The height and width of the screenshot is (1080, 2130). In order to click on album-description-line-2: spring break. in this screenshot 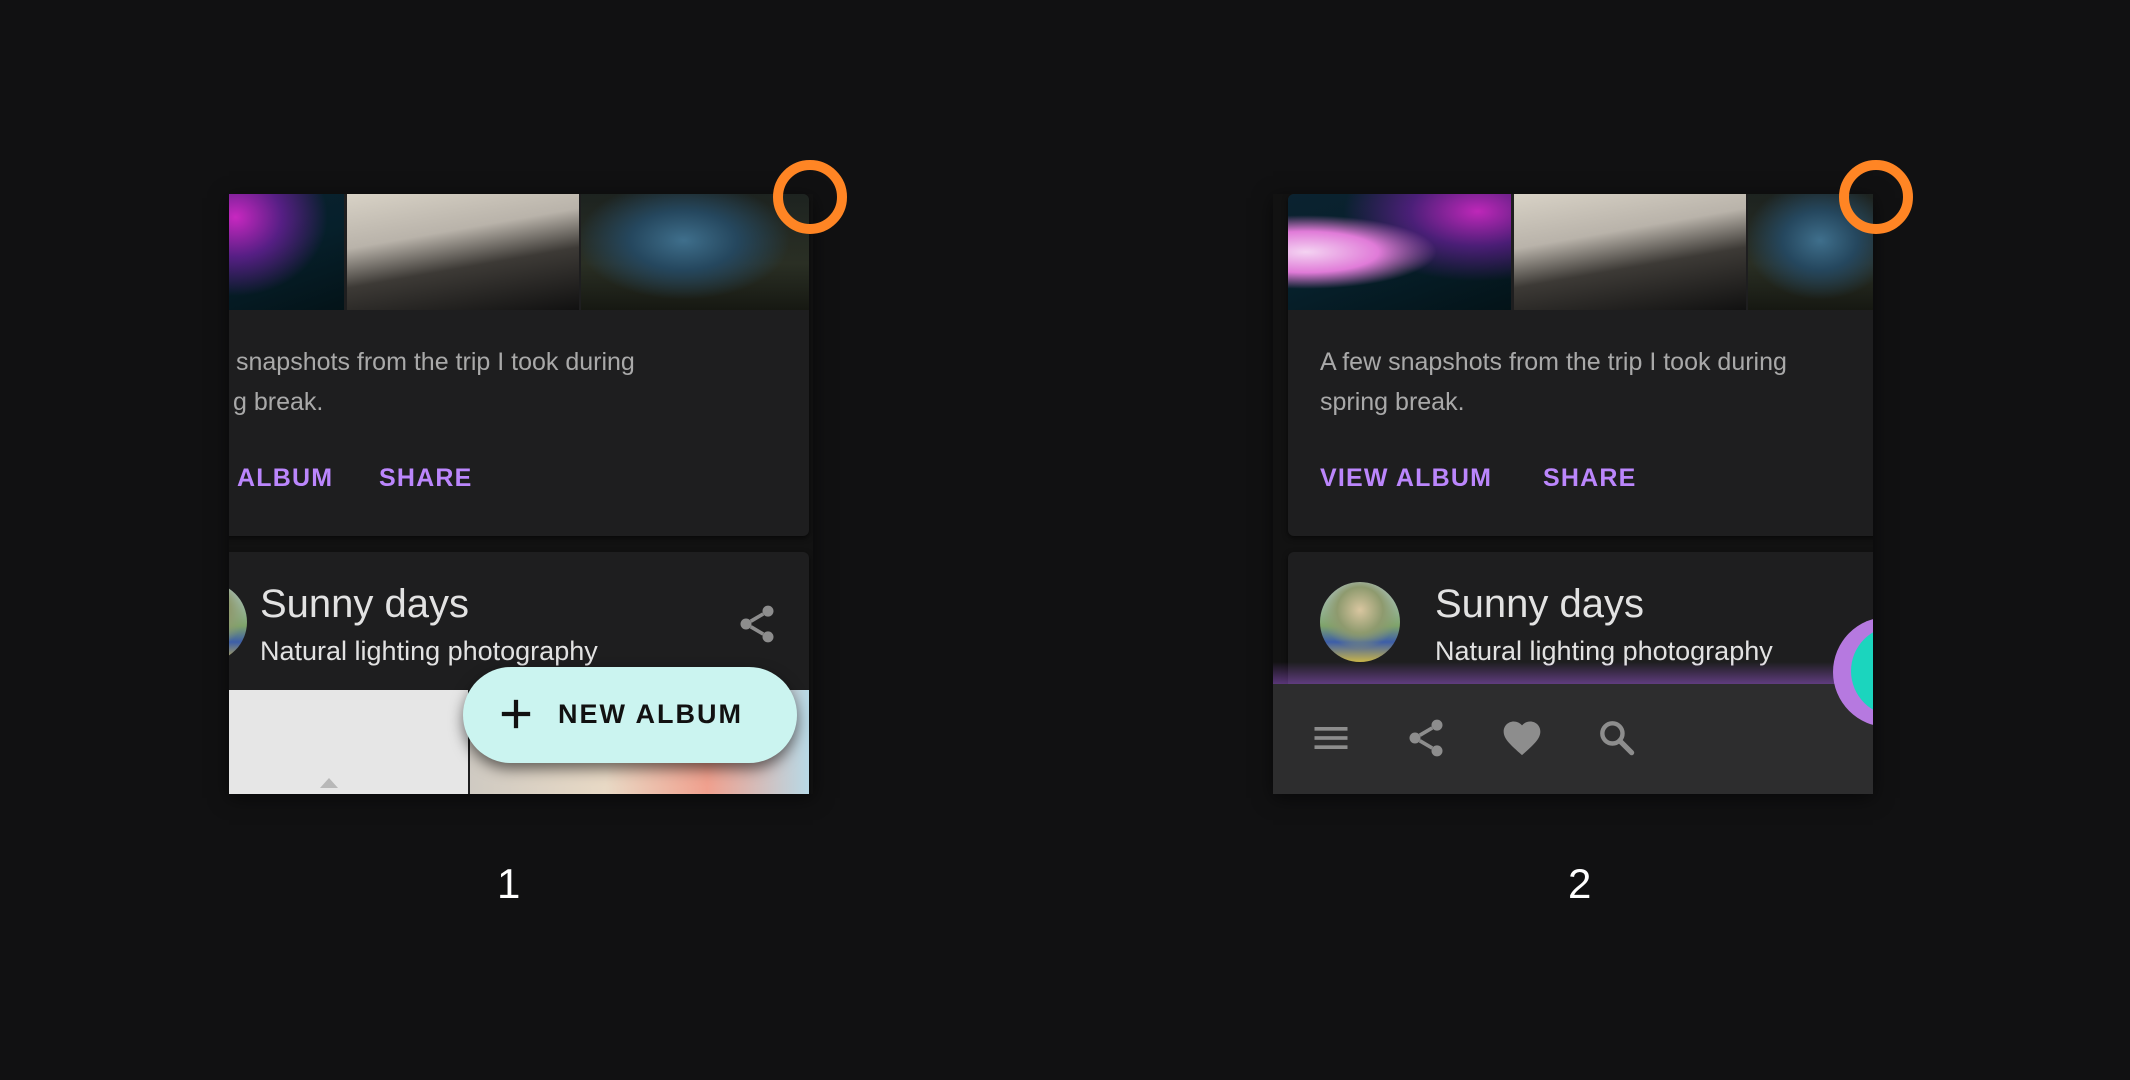, I will do `click(1392, 402)`.